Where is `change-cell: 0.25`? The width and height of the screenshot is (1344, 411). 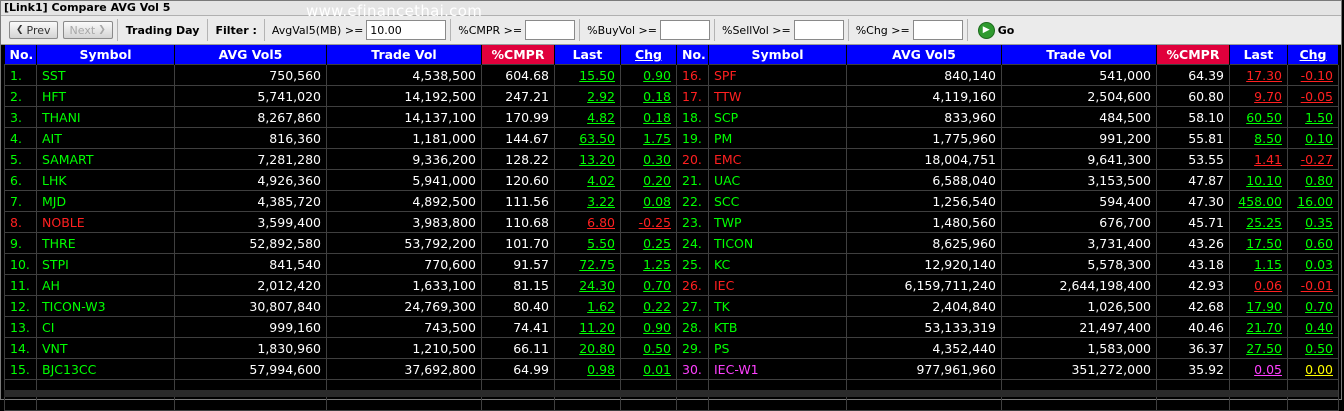 change-cell: 0.25 is located at coordinates (648, 243).